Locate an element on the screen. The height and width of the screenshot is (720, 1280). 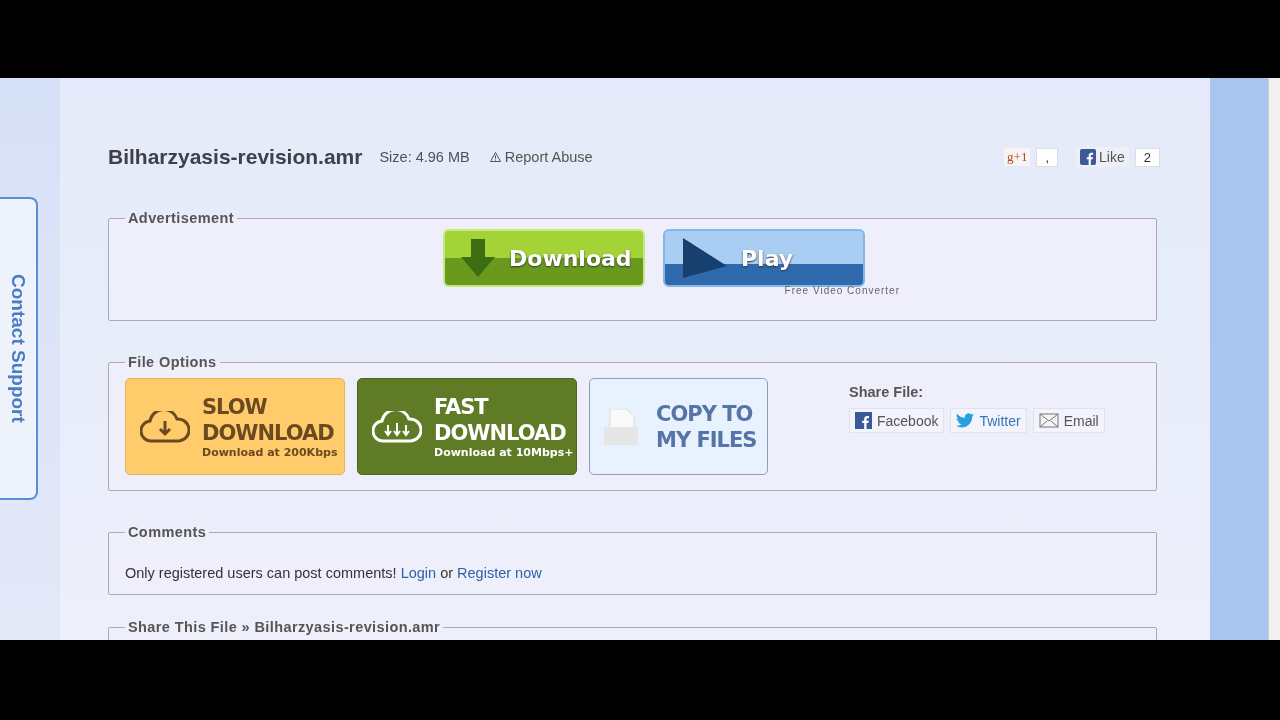
report-abuse-link: Report Abuse is located at coordinates (541, 157).